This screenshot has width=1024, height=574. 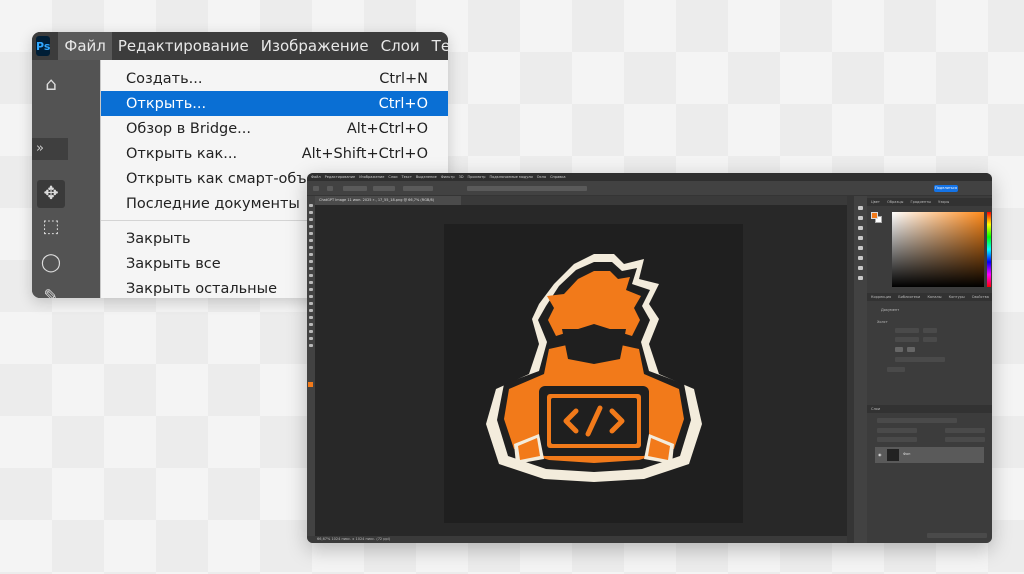 I want to click on move-tool-icon, so click(x=330, y=188).